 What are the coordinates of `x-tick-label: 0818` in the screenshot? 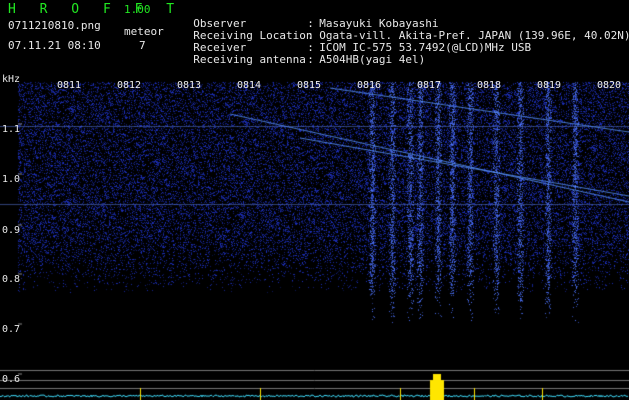 It's located at (489, 85).